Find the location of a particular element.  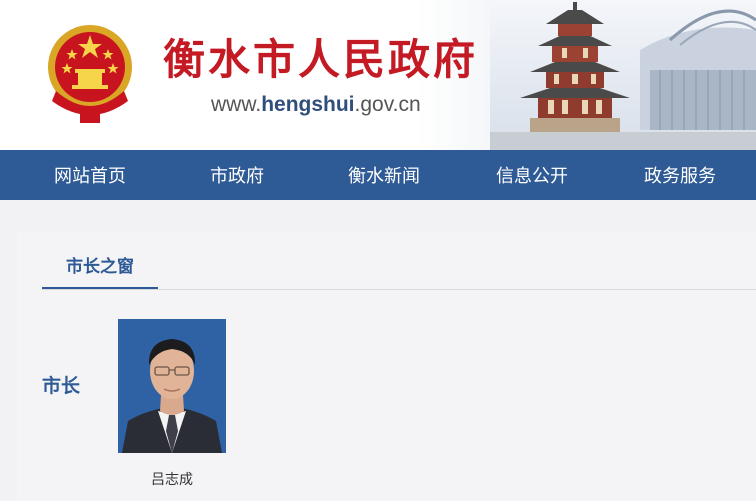

tab-mayor-window: 市长之窗 is located at coordinates (100, 269).